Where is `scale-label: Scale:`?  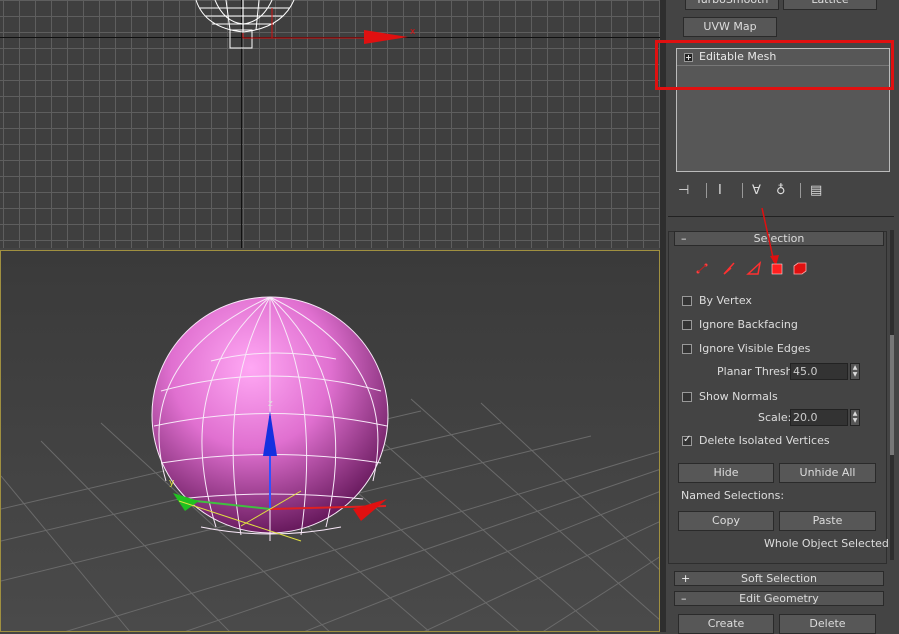
scale-label: Scale: is located at coordinates (775, 417).